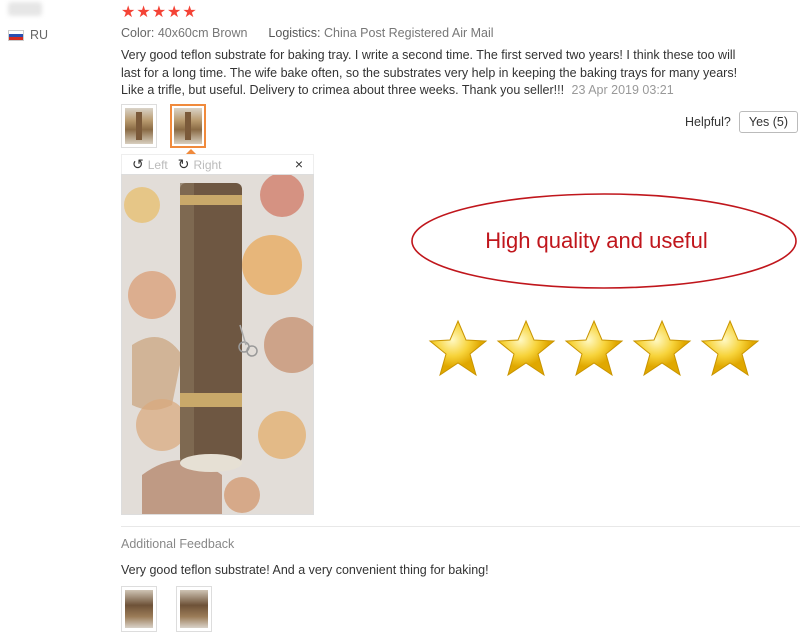  What do you see at coordinates (159, 12) in the screenshot?
I see `star-rating: ★★★★★` at bounding box center [159, 12].